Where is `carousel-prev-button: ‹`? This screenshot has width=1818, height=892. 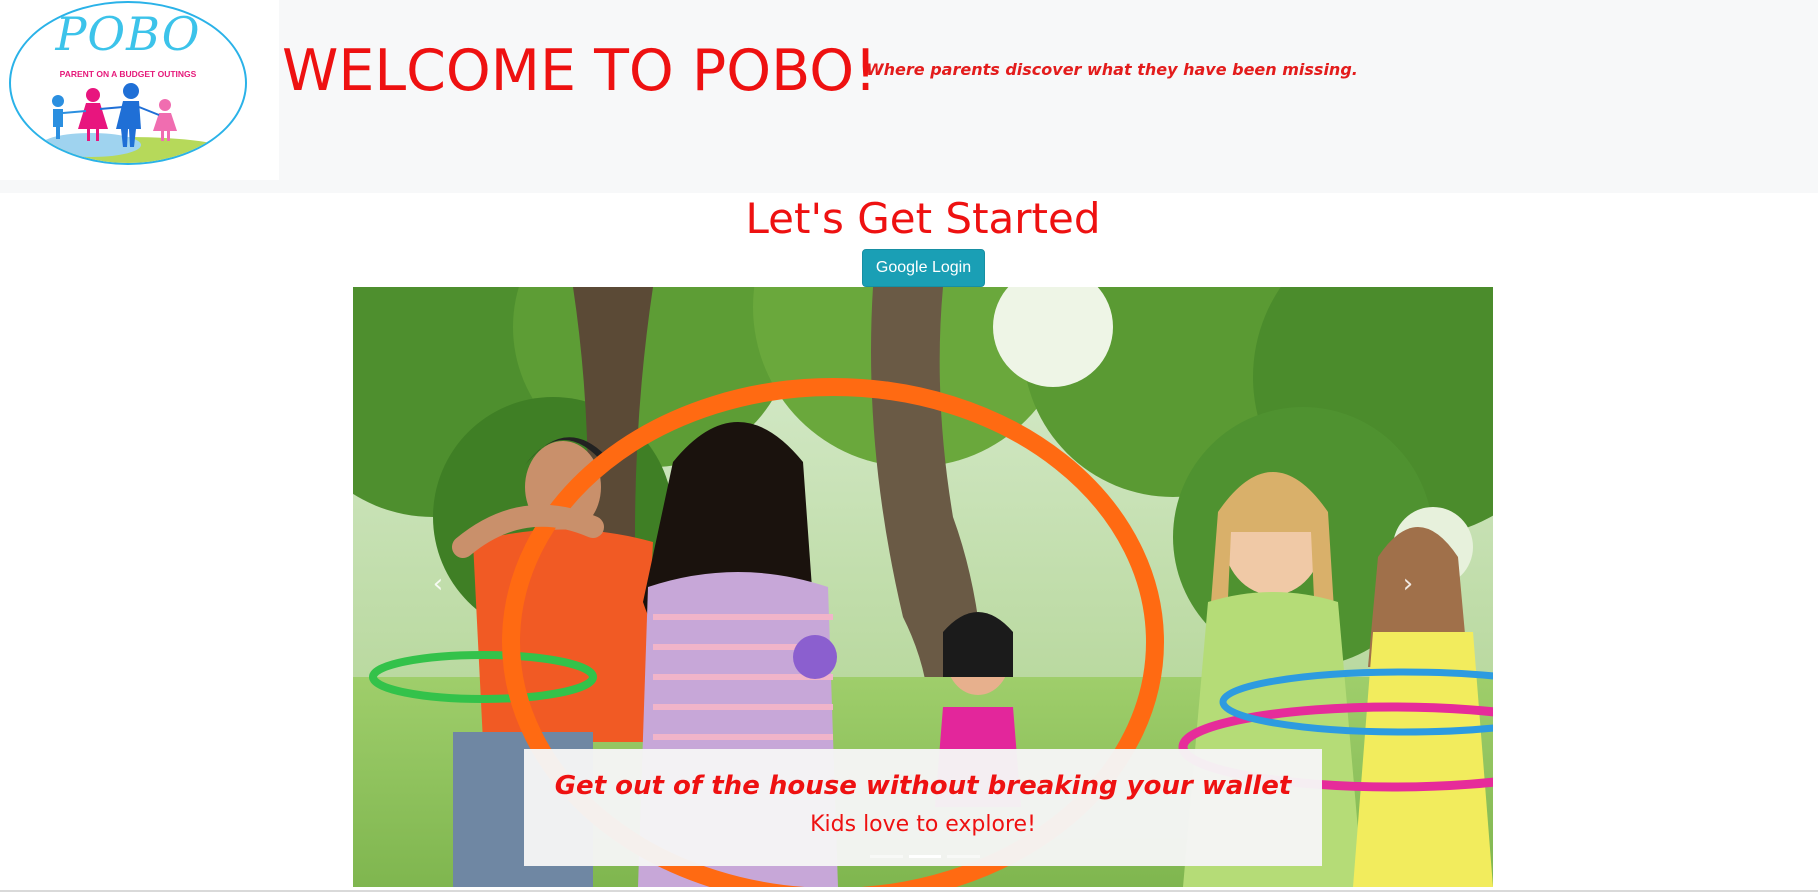 carousel-prev-button: ‹ is located at coordinates (438, 584).